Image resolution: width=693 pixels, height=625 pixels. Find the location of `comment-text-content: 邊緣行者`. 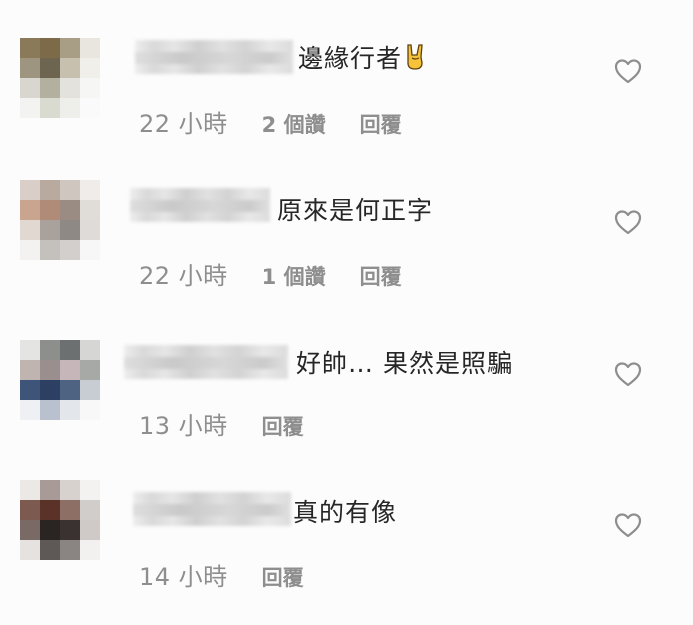

comment-text-content: 邊緣行者 is located at coordinates (350, 58).